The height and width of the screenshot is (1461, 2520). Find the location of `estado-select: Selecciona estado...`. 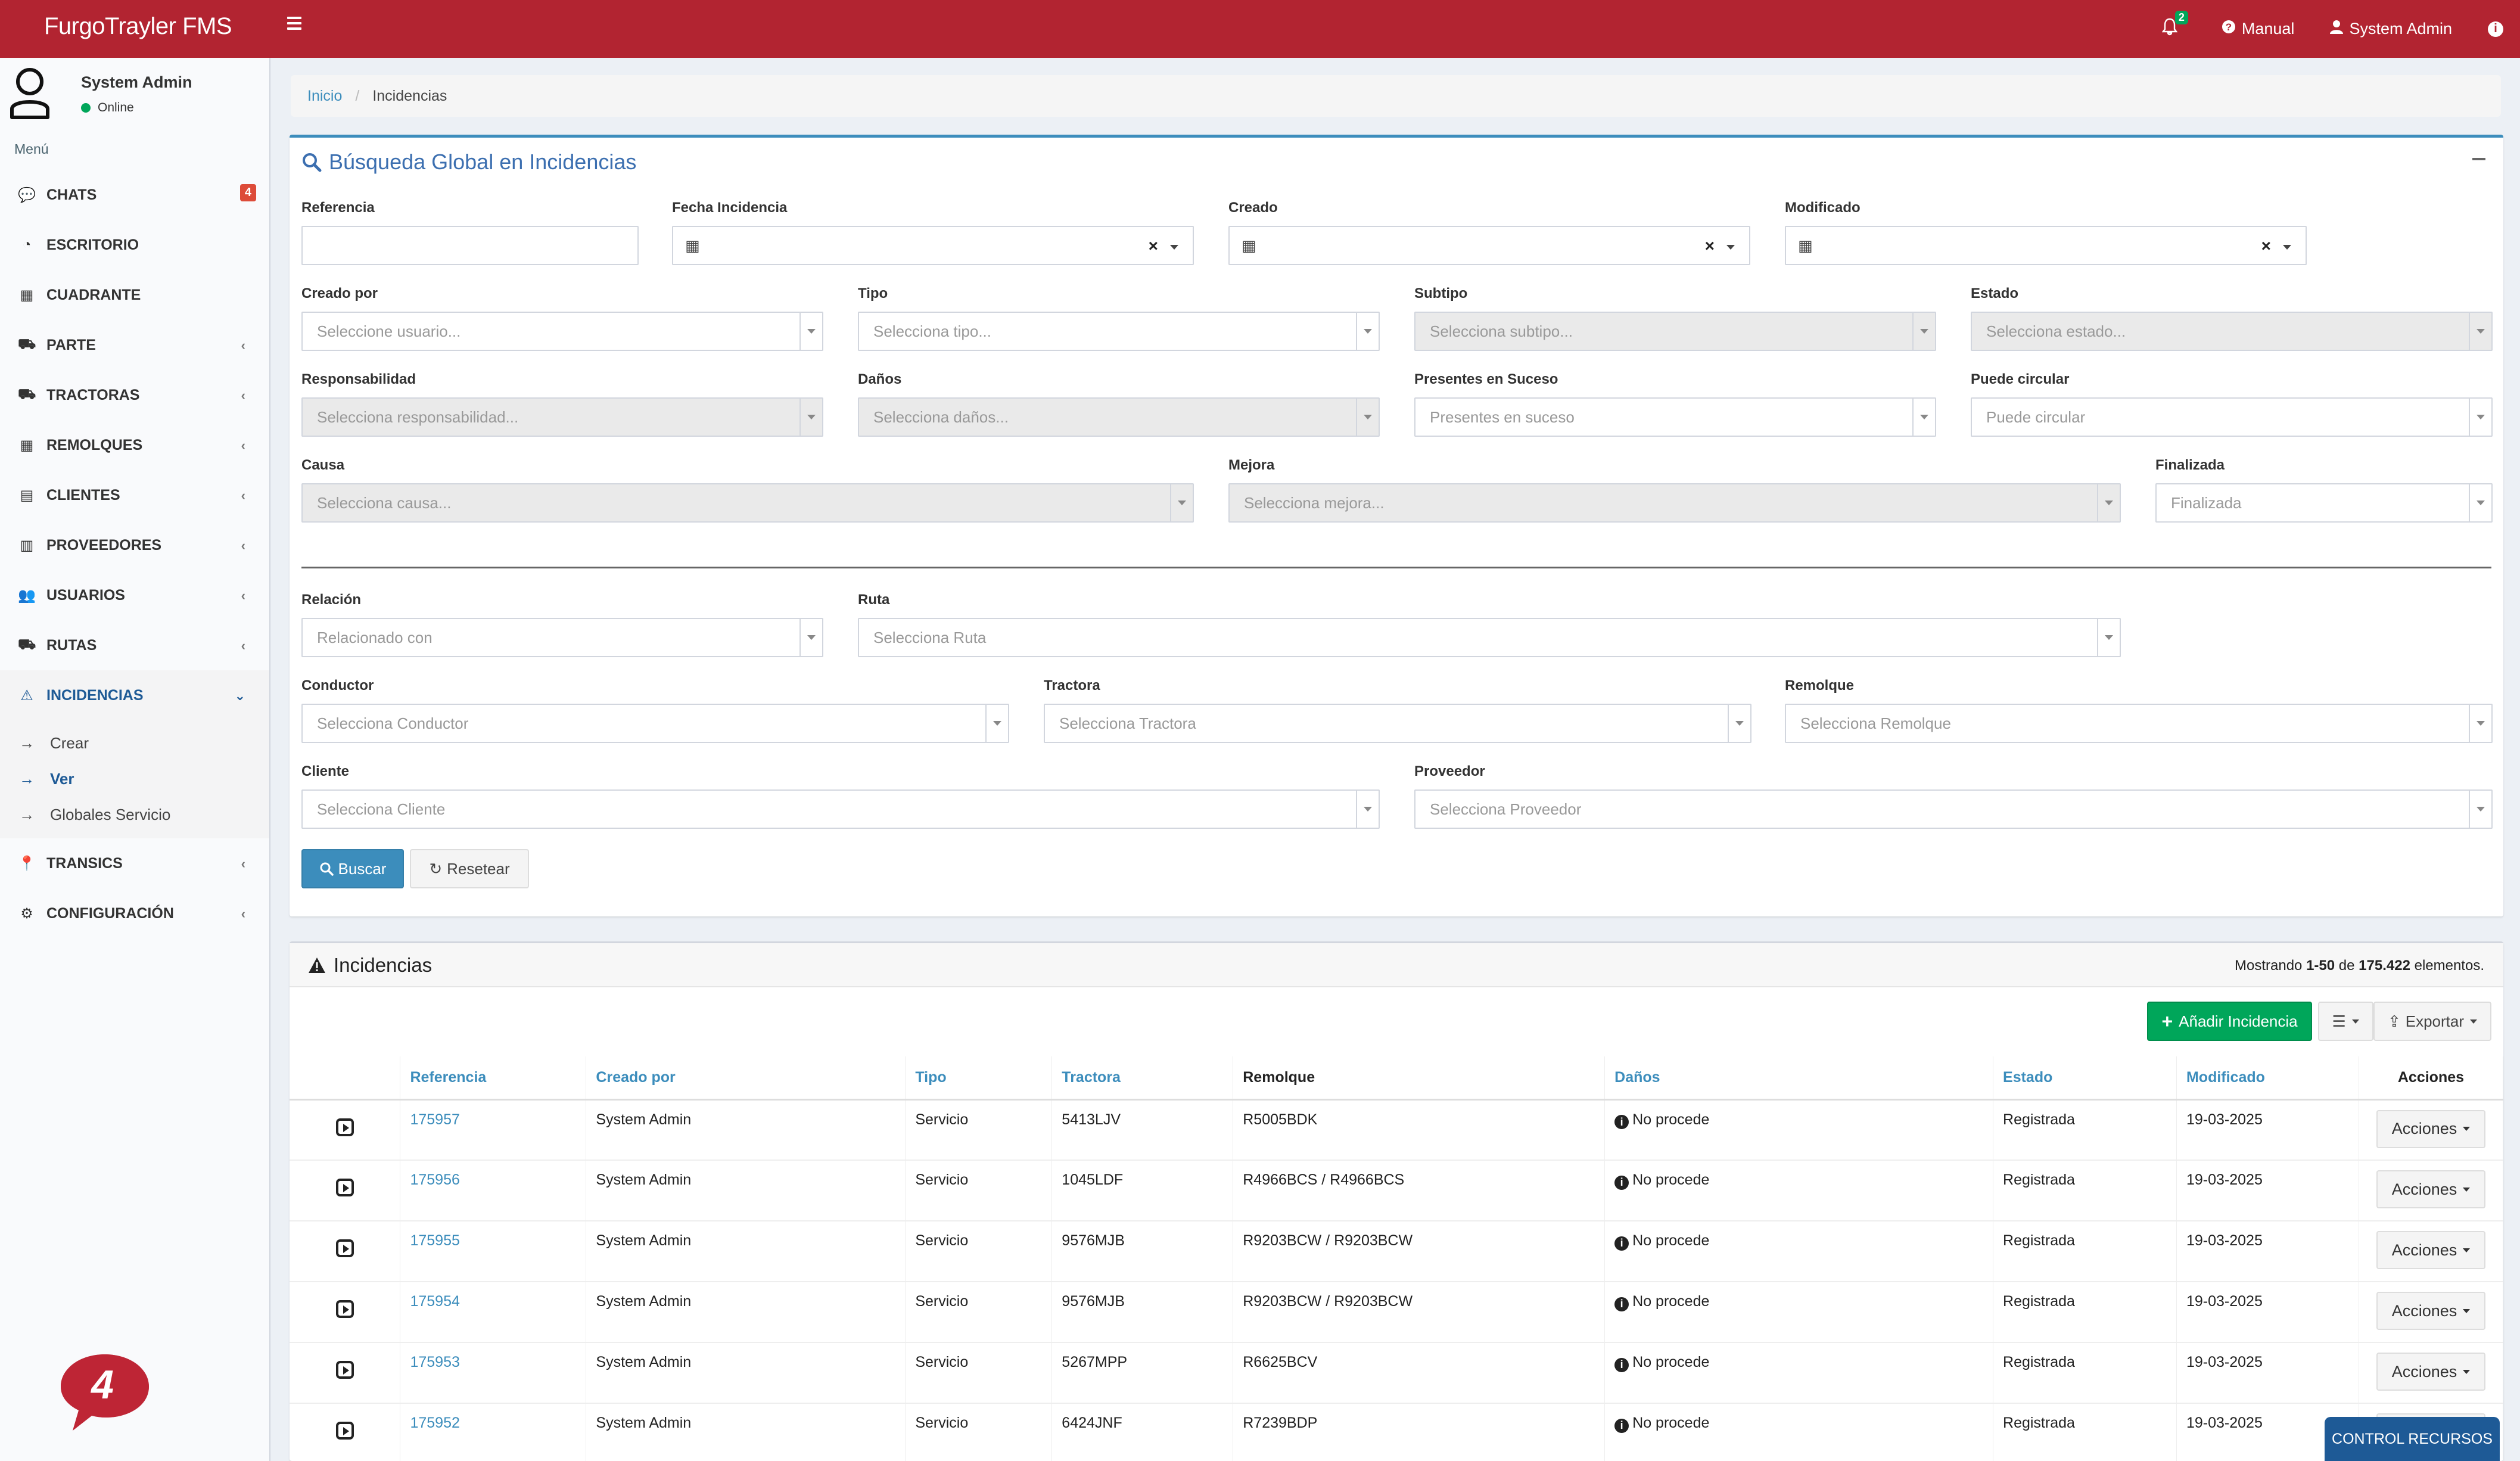

estado-select: Selecciona estado... is located at coordinates (2232, 331).